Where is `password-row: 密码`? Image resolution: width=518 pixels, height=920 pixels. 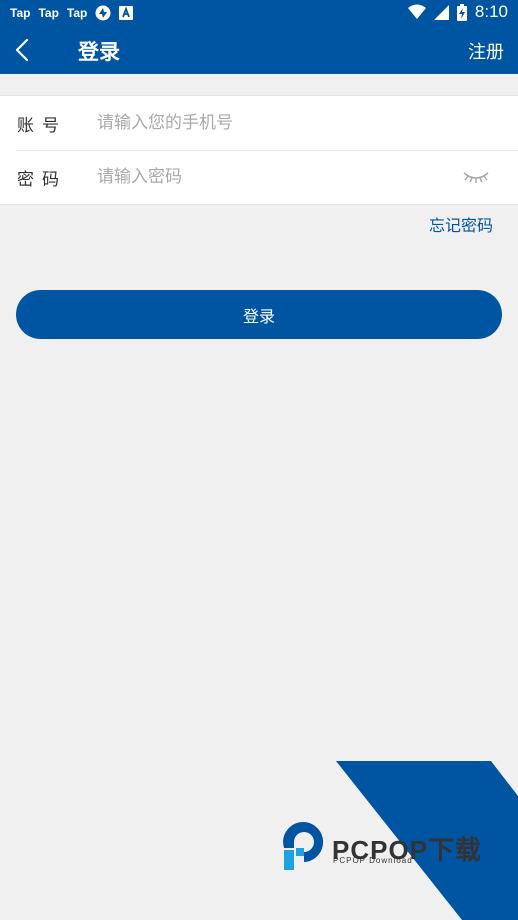
password-row: 密码 is located at coordinates (259, 177).